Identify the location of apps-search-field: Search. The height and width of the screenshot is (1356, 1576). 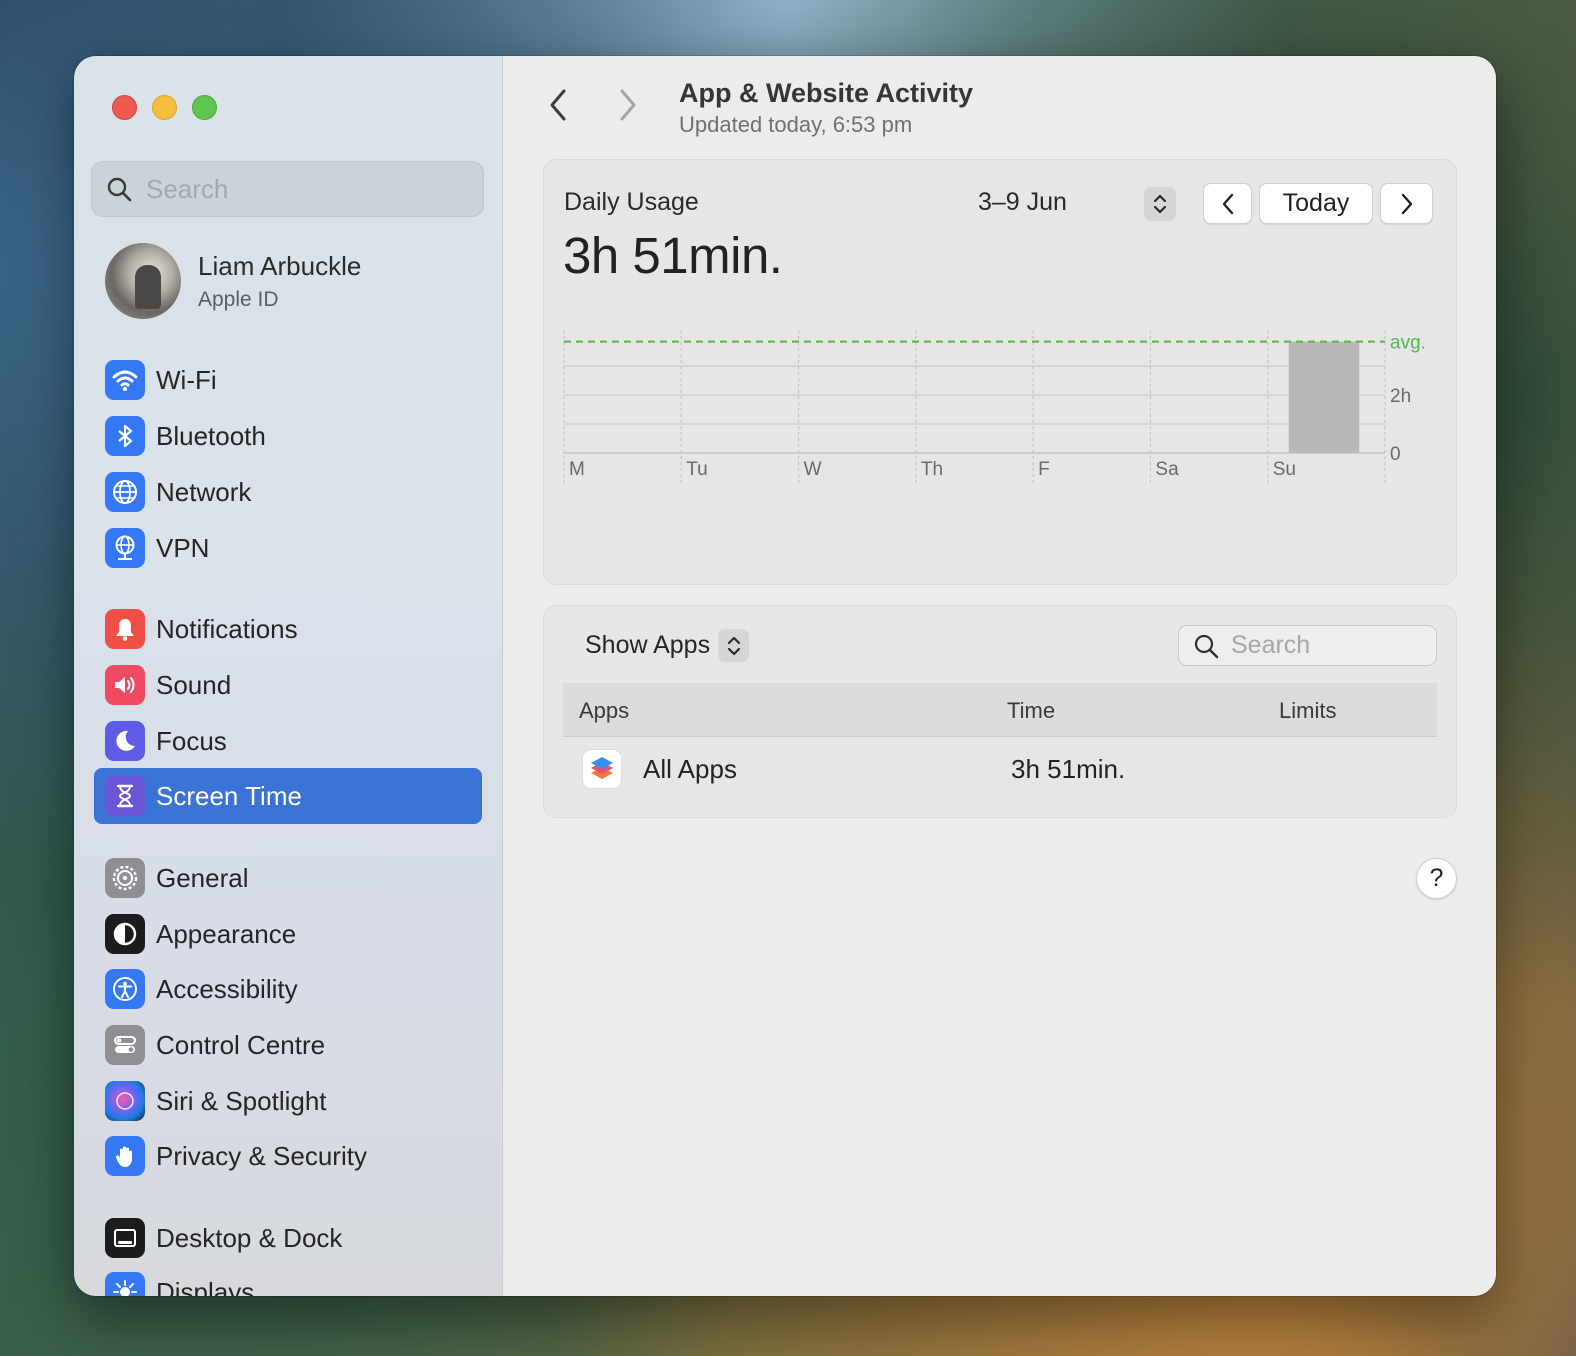
(1307, 645).